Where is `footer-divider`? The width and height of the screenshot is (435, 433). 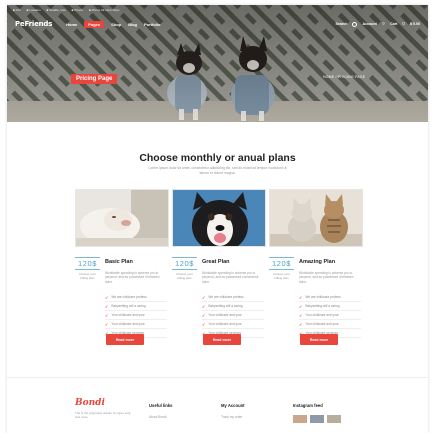 footer-divider is located at coordinates (217, 377).